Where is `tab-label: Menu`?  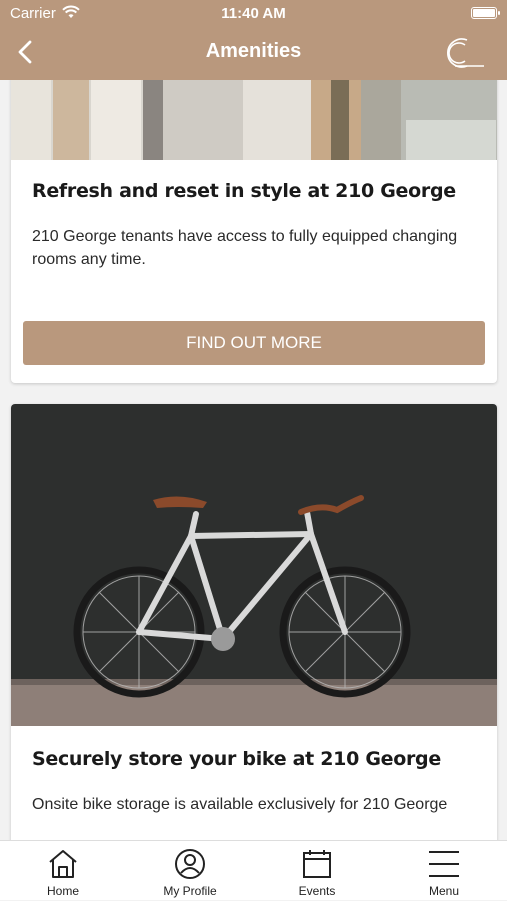
tab-label: Menu is located at coordinates (444, 891).